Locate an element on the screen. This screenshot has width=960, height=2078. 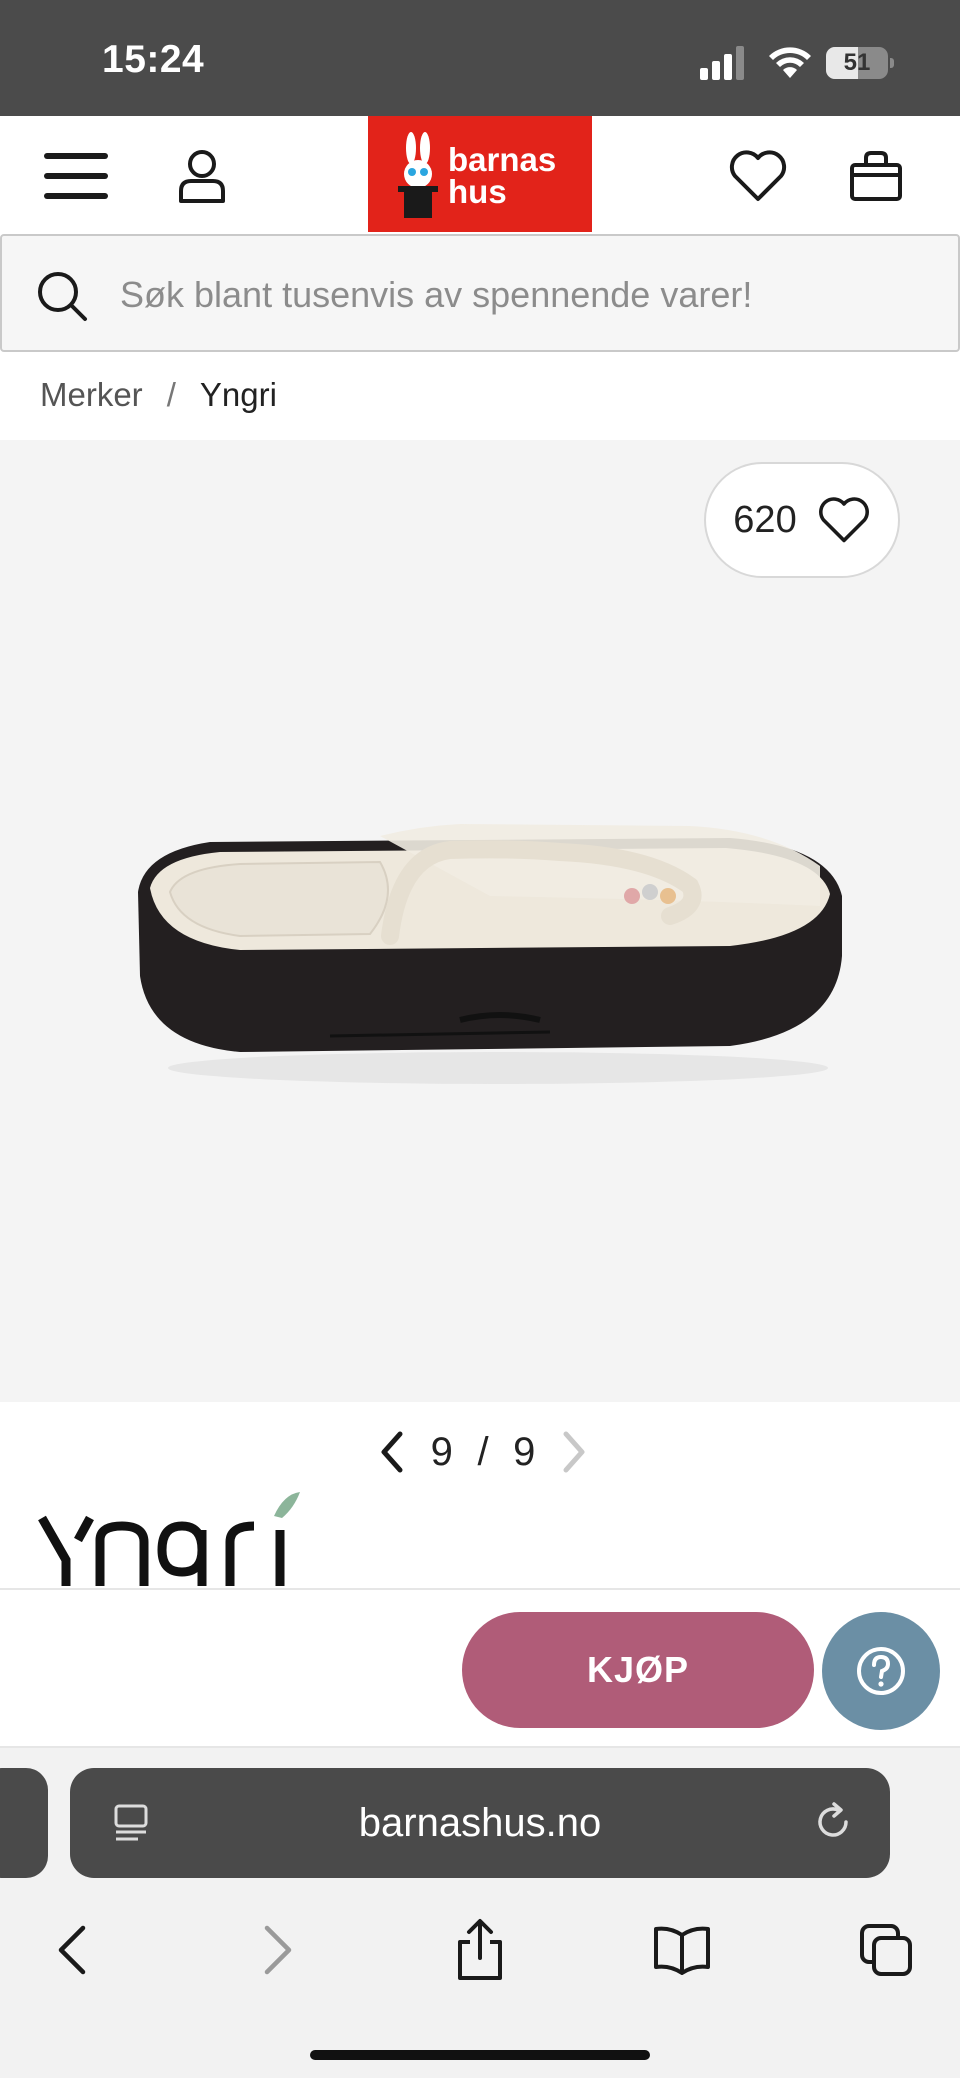
status-bar: 15:24 51 is located at coordinates (480, 58).